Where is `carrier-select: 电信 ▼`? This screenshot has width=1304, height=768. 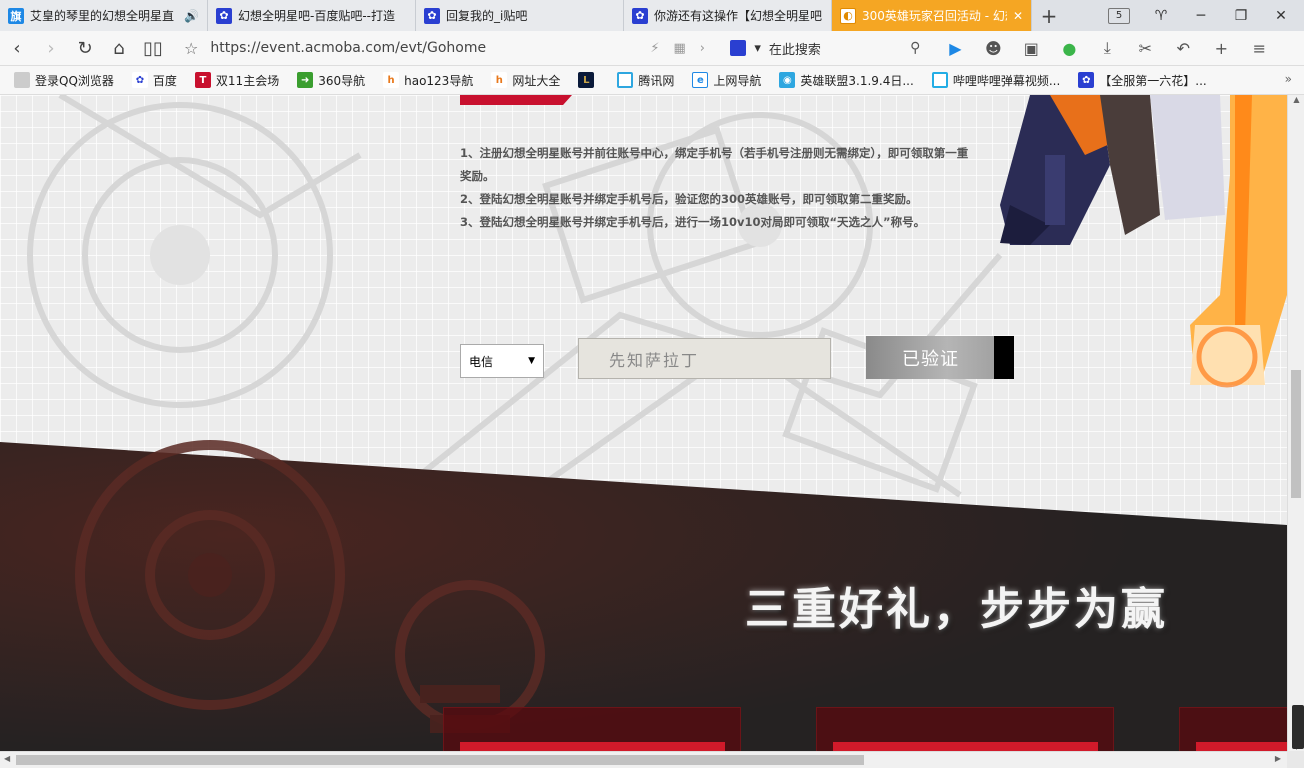 carrier-select: 电信 ▼ is located at coordinates (502, 361).